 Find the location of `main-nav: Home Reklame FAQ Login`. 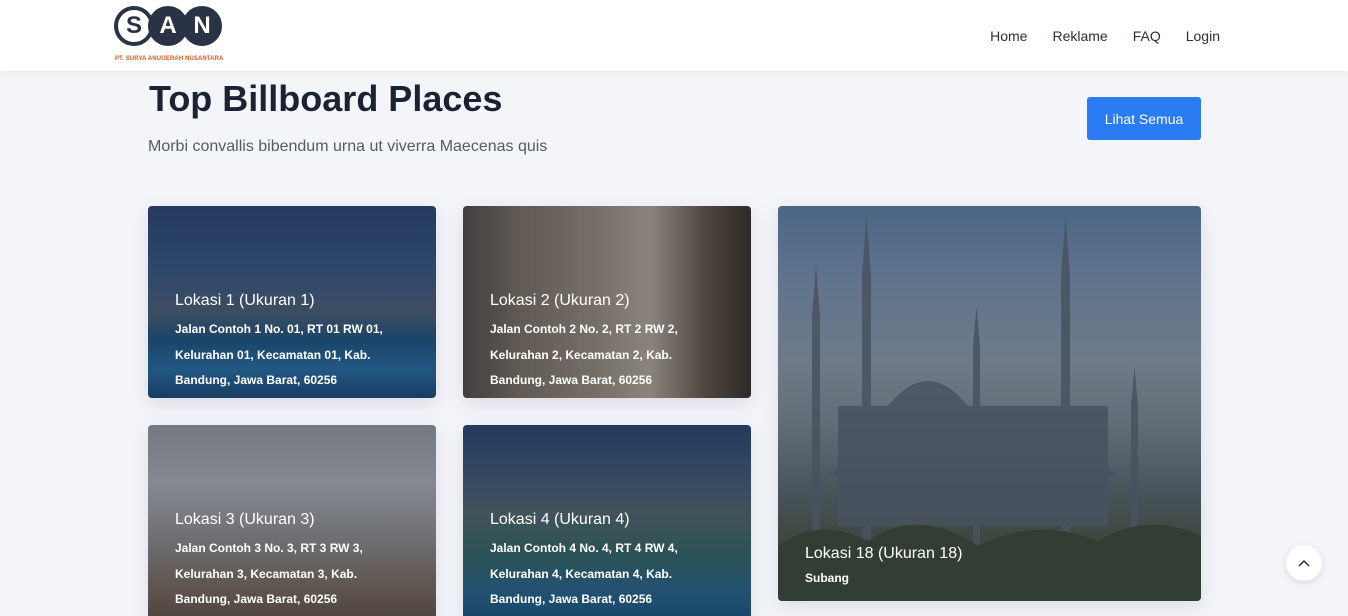

main-nav: Home Reklame FAQ Login is located at coordinates (1092, 35).